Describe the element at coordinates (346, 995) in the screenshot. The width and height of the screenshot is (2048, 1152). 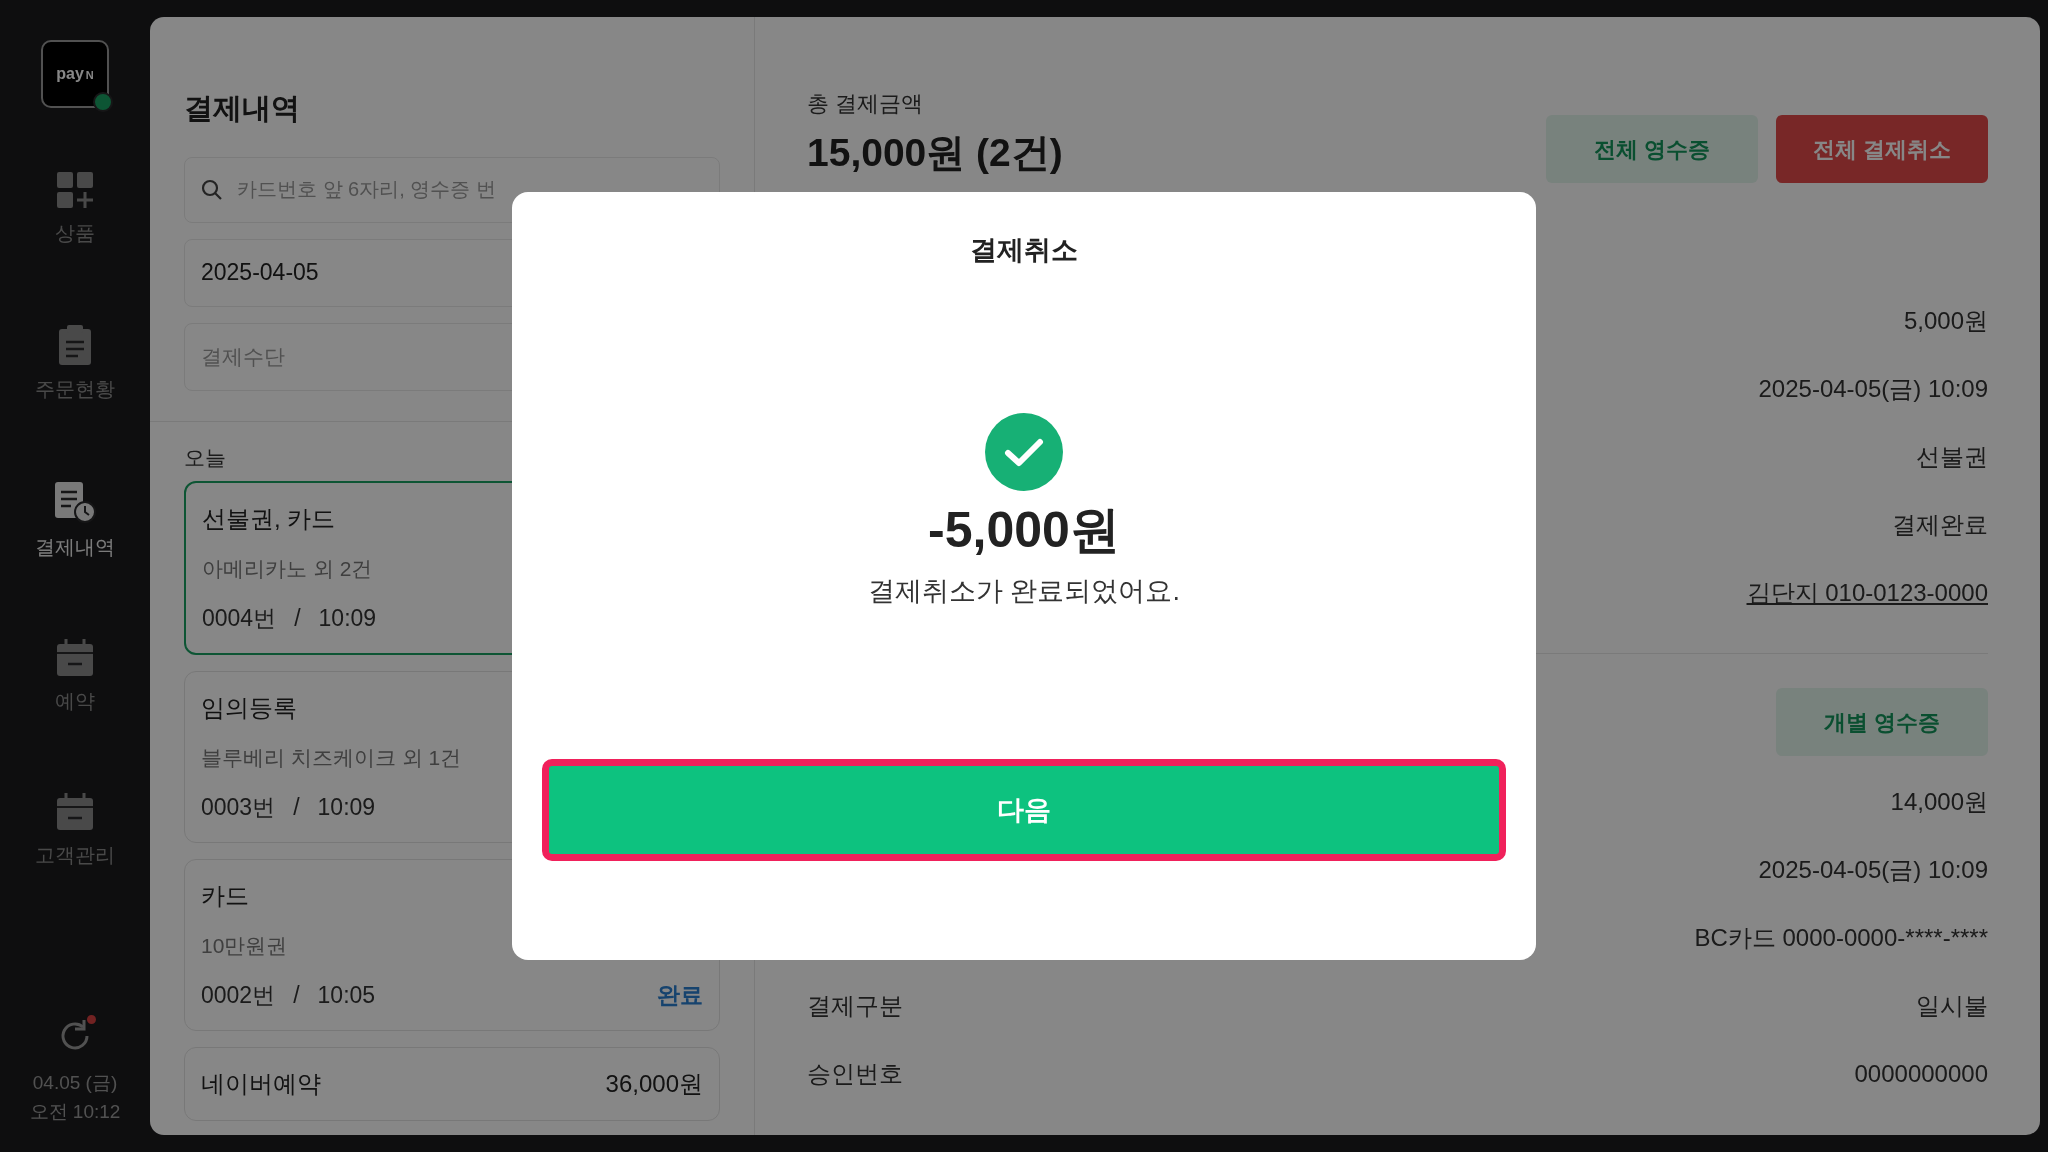
I see `payment-time: 10:05` at that location.